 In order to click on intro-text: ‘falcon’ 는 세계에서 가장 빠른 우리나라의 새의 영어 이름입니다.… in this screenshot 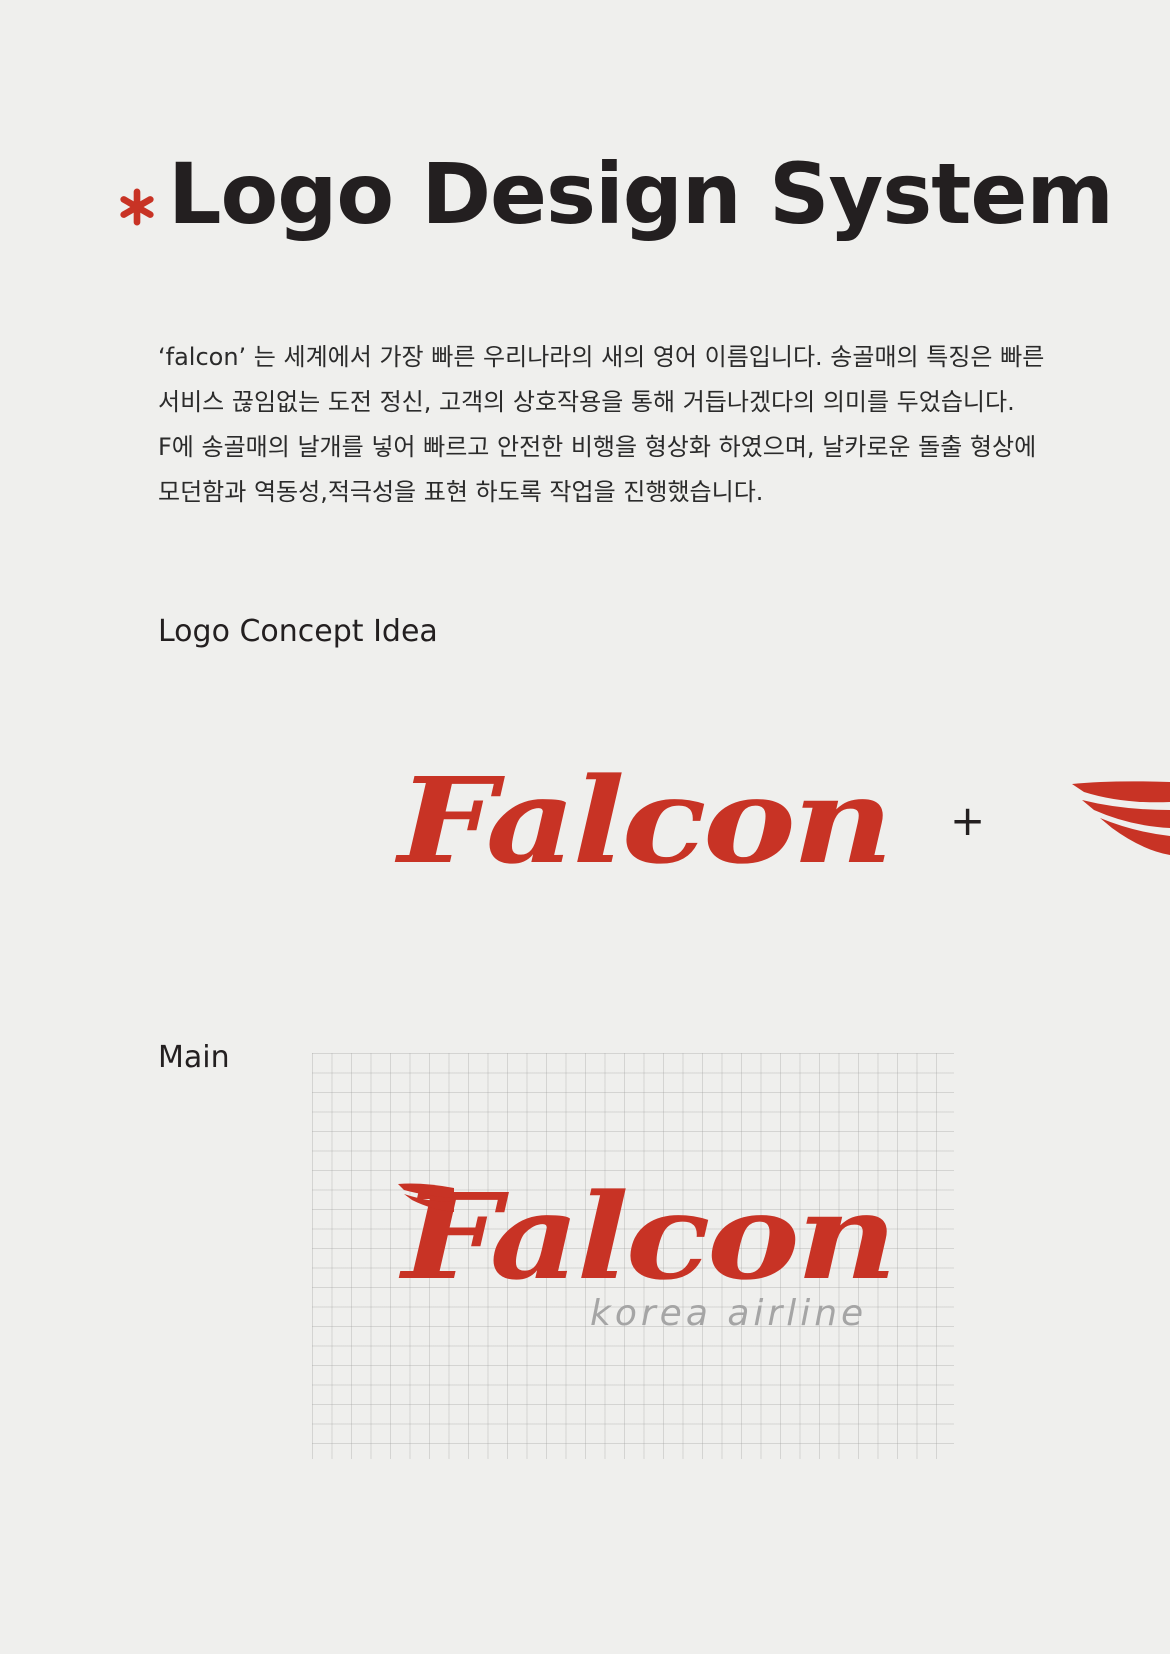, I will do `click(664, 425)`.